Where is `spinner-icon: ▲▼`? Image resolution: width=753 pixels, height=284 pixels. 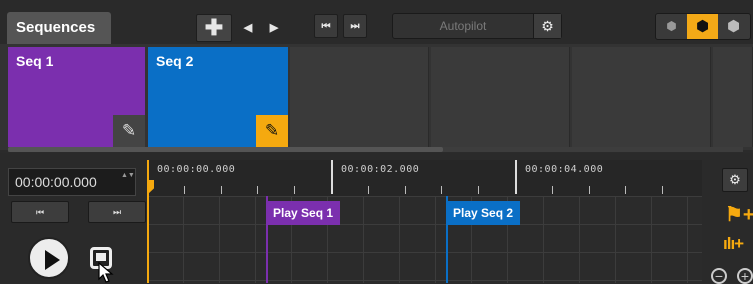
spinner-icon: ▲▼ is located at coordinates (128, 182).